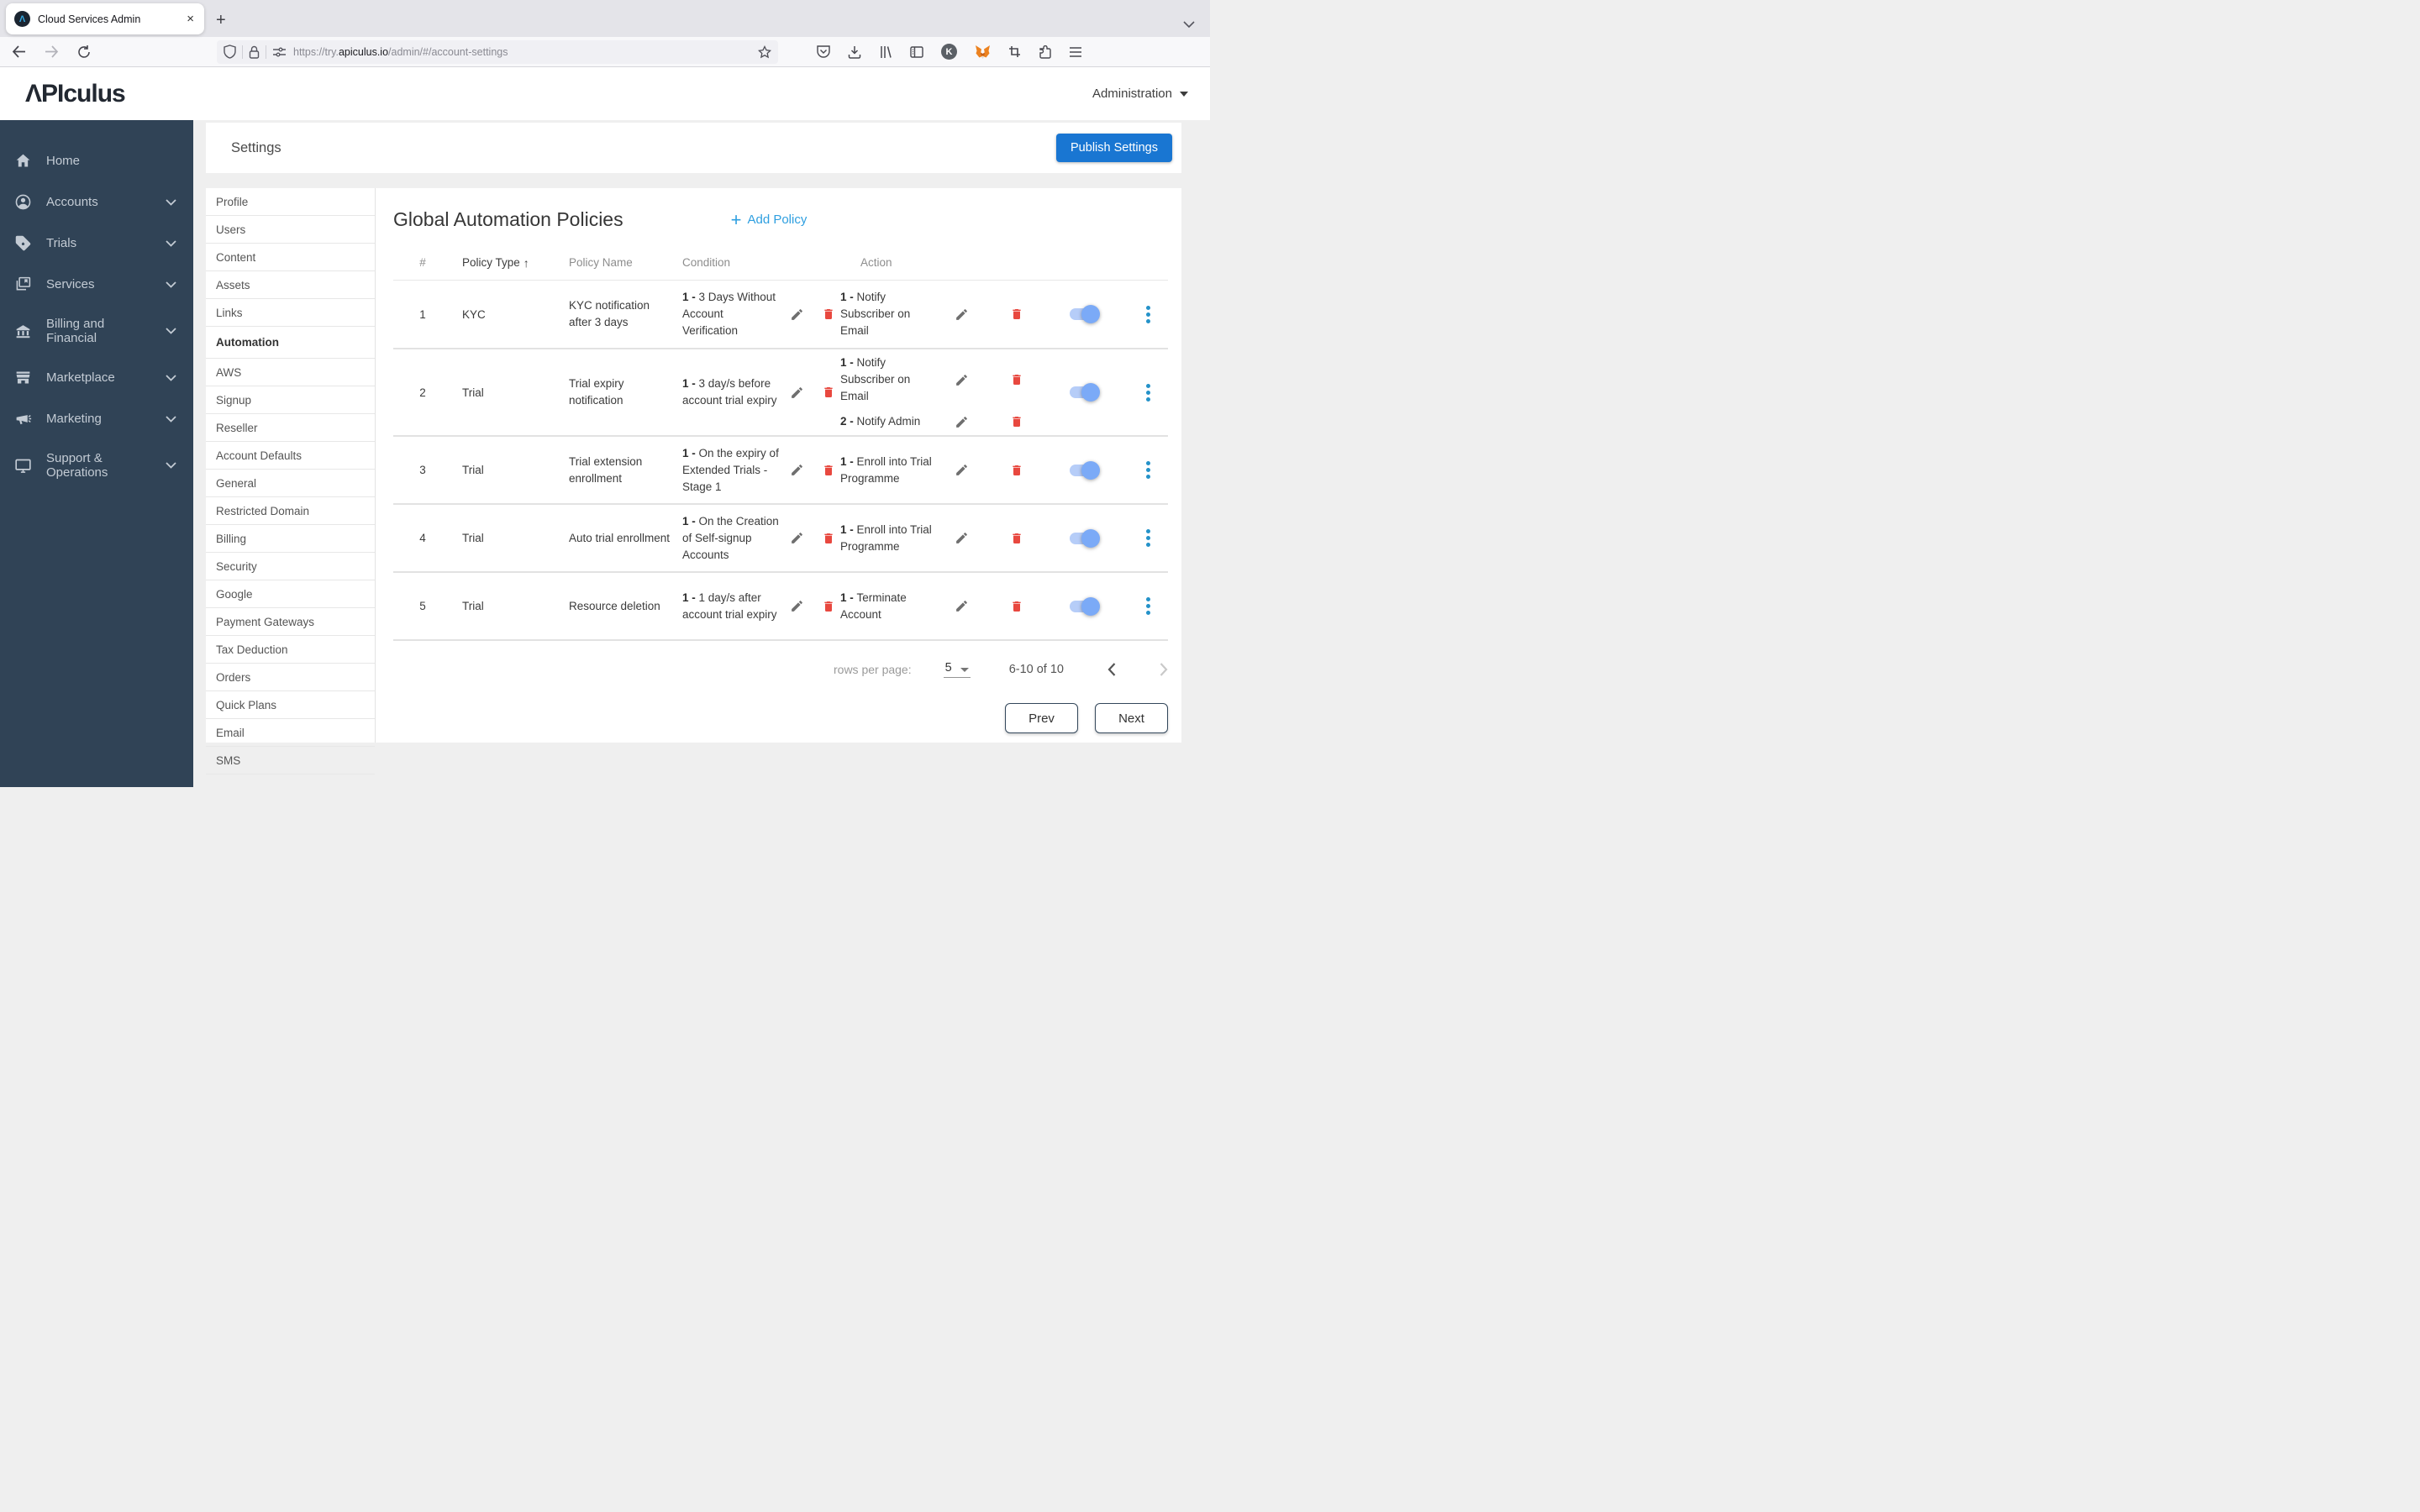 This screenshot has height=1512, width=2420. What do you see at coordinates (291, 456) in the screenshot?
I see `settings-nav-account-defaults: Account Defaults` at bounding box center [291, 456].